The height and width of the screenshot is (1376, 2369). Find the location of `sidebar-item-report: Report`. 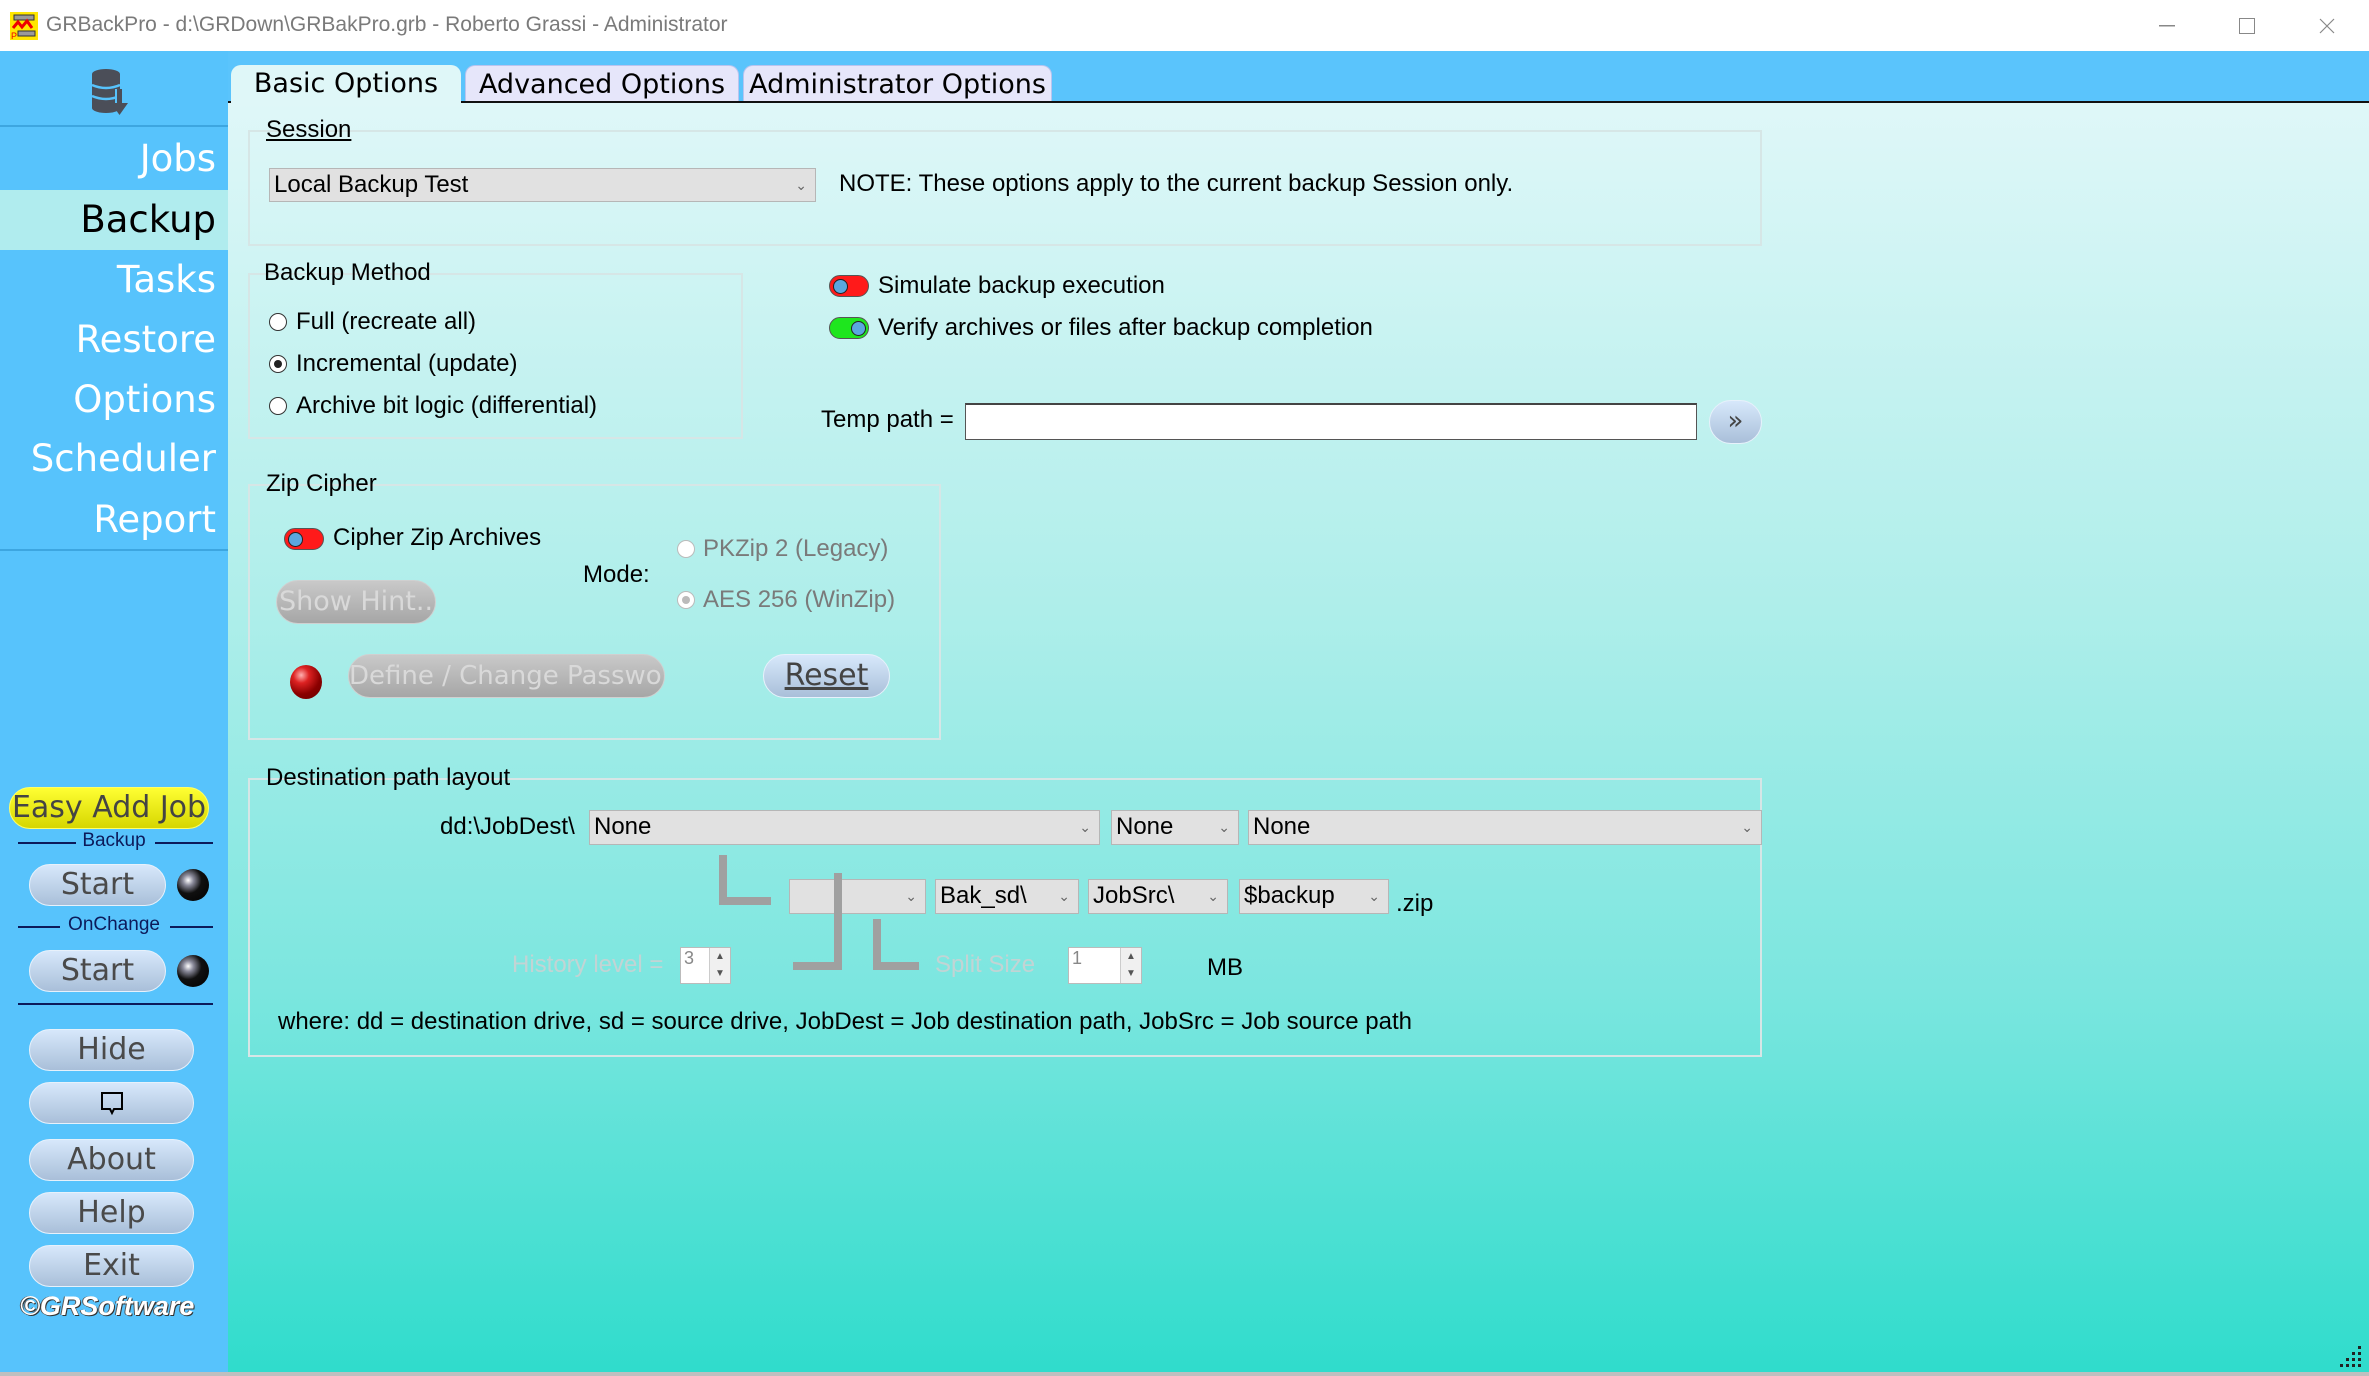

sidebar-item-report: Report is located at coordinates (114, 520).